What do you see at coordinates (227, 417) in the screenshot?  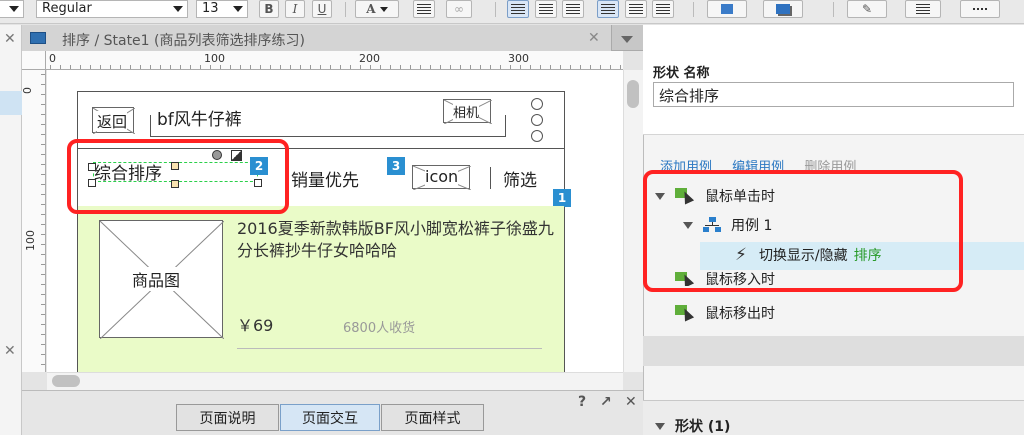 I see `tab-page-notes: 页面说明` at bounding box center [227, 417].